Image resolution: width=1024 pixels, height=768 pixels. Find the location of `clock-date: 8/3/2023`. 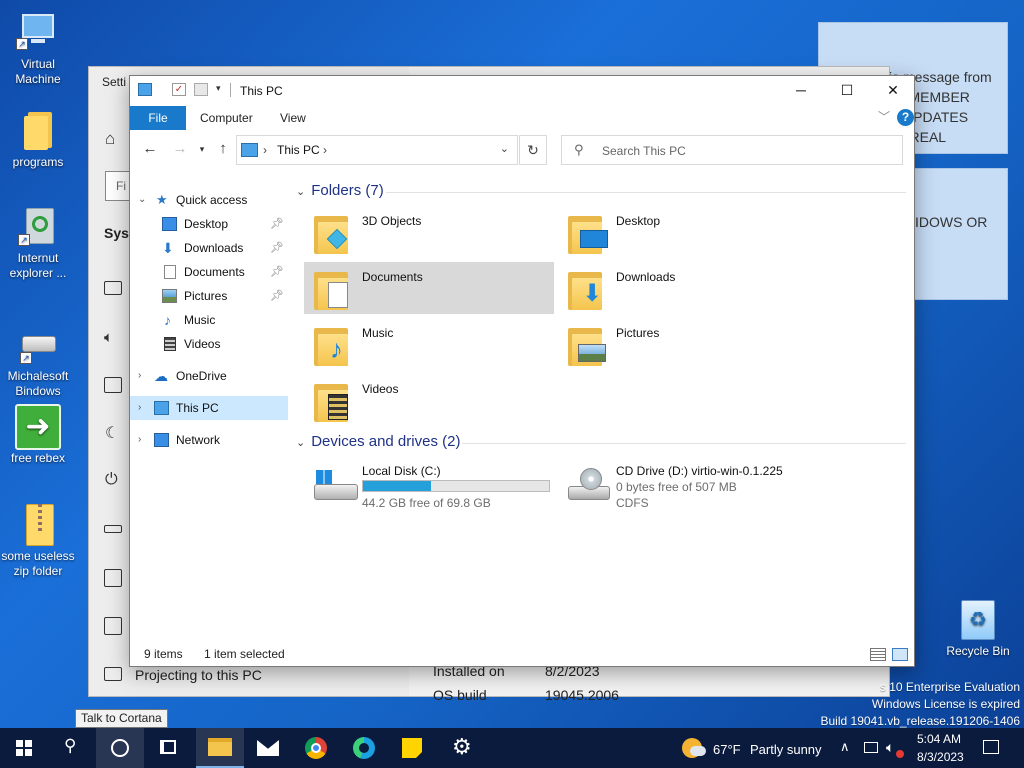

clock-date: 8/3/2023 is located at coordinates (940, 757).